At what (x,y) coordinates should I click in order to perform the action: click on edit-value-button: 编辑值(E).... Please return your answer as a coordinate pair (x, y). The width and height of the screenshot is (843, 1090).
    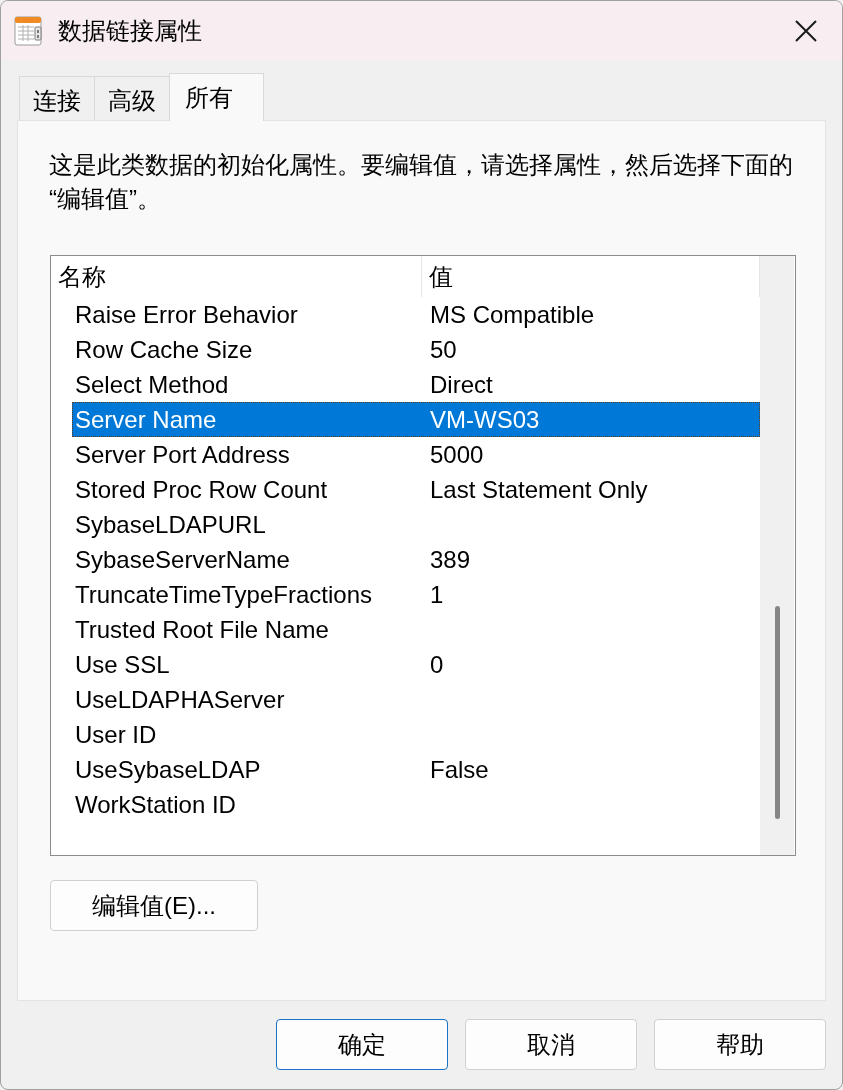
    Looking at the image, I should click on (154, 905).